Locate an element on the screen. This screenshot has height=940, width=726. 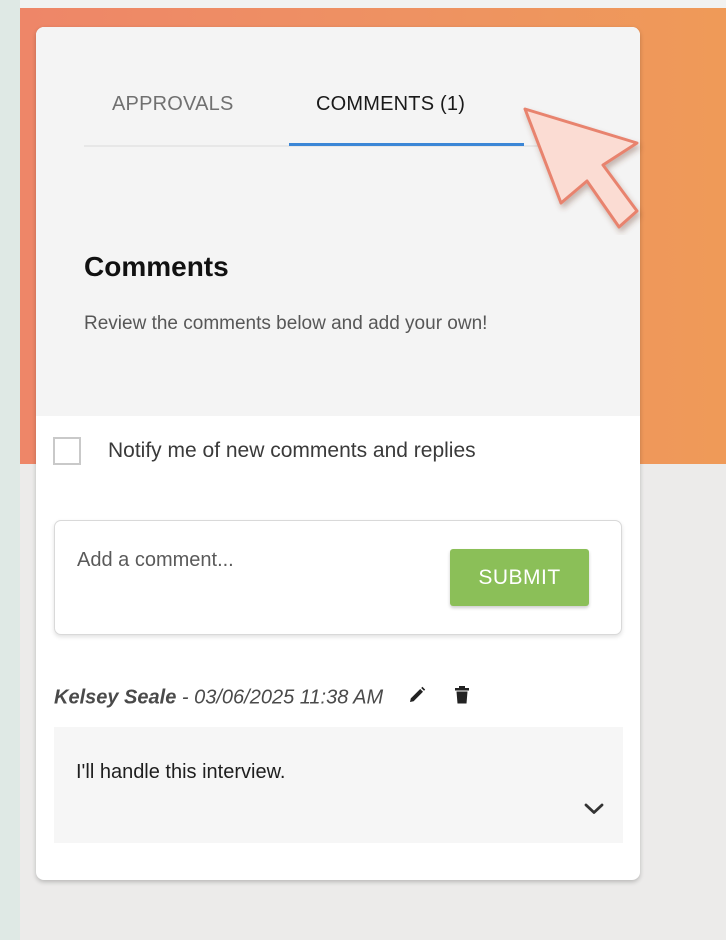
notify-option: Notify me of new comments and replies is located at coordinates (333, 453).